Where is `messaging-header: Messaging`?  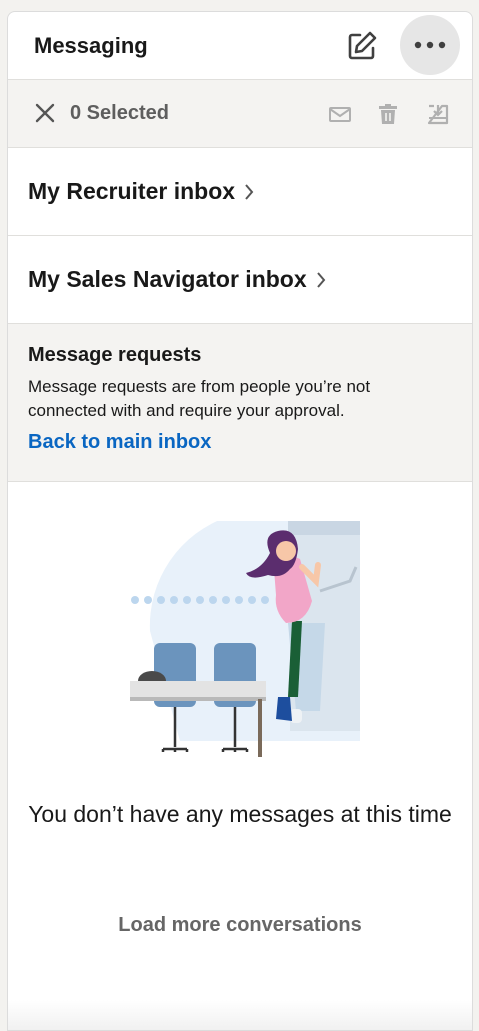
messaging-header: Messaging is located at coordinates (240, 46).